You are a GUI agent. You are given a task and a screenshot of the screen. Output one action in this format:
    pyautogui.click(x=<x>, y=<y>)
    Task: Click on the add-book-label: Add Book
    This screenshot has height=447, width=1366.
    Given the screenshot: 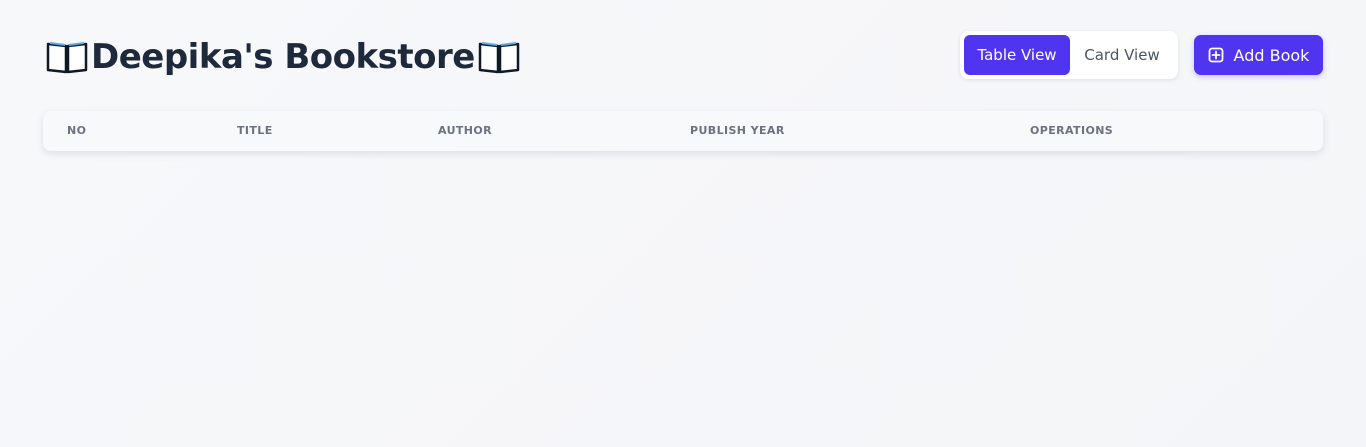 What is the action you would take?
    pyautogui.click(x=1271, y=55)
    